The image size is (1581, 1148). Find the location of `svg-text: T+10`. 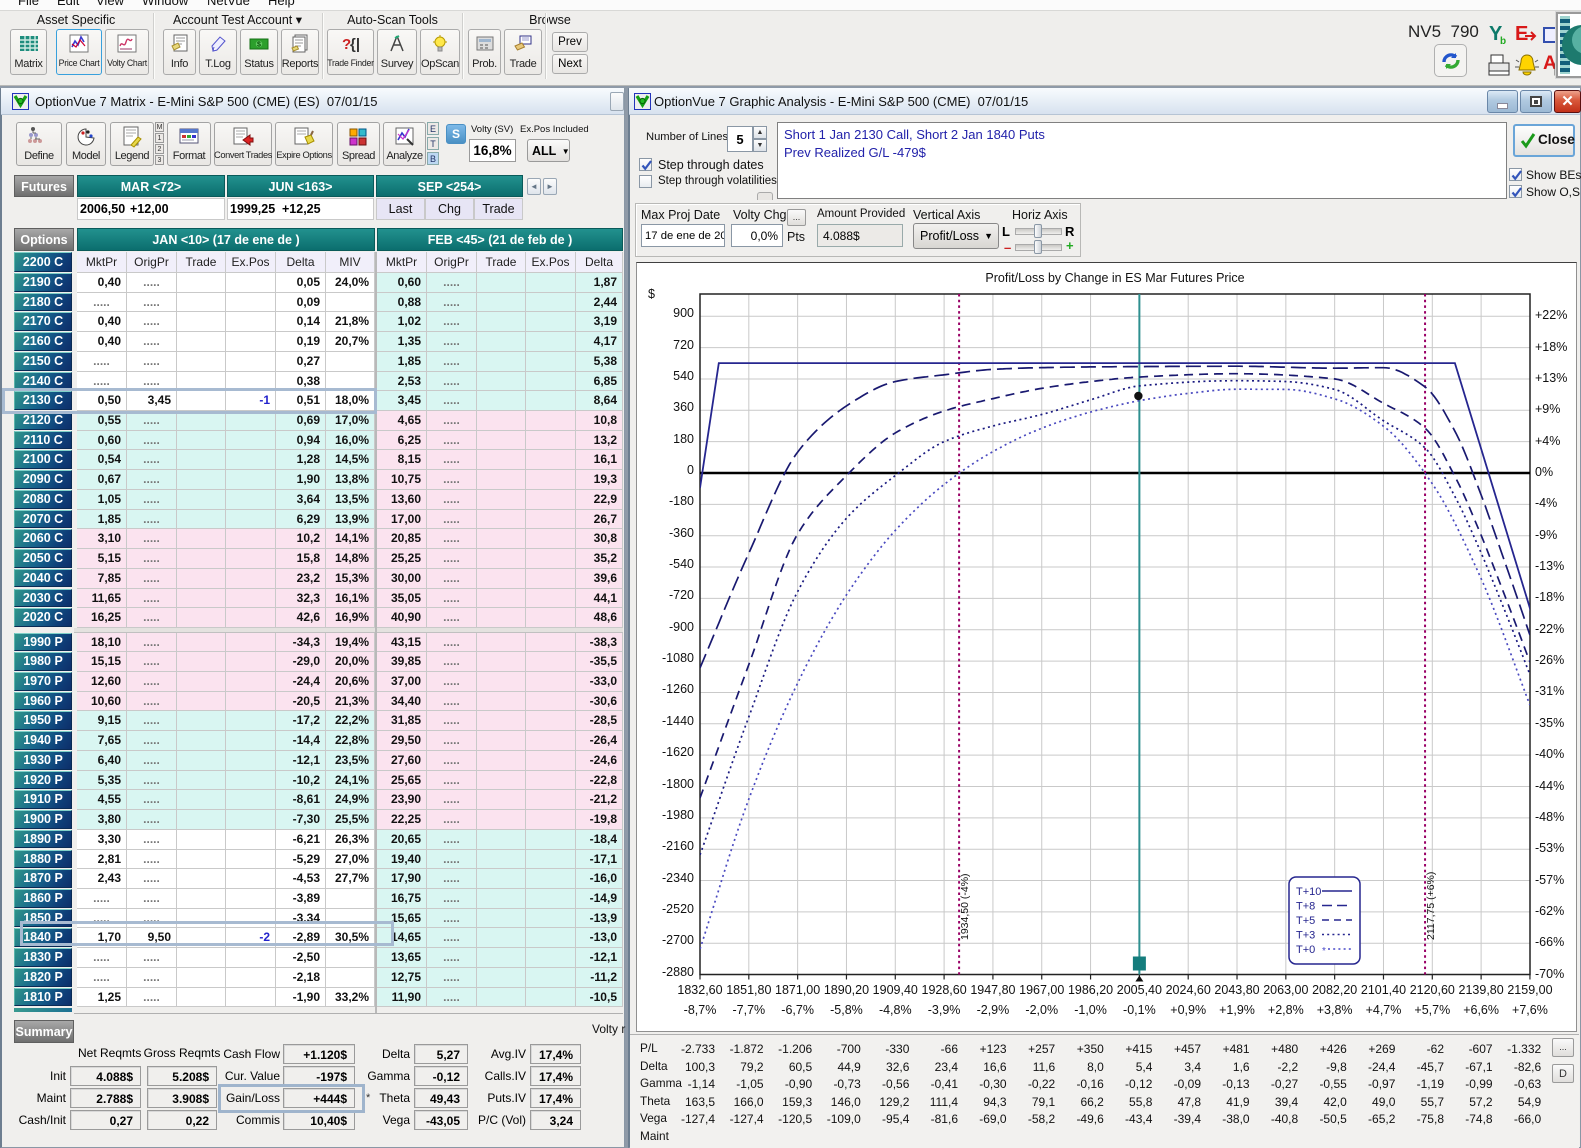

svg-text: T+10 is located at coordinates (1308, 892).